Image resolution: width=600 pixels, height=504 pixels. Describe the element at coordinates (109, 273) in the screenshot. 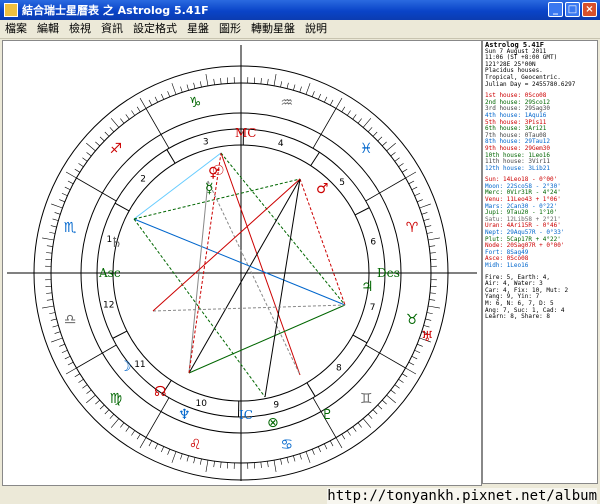

I see `asc-label: Asc` at that location.